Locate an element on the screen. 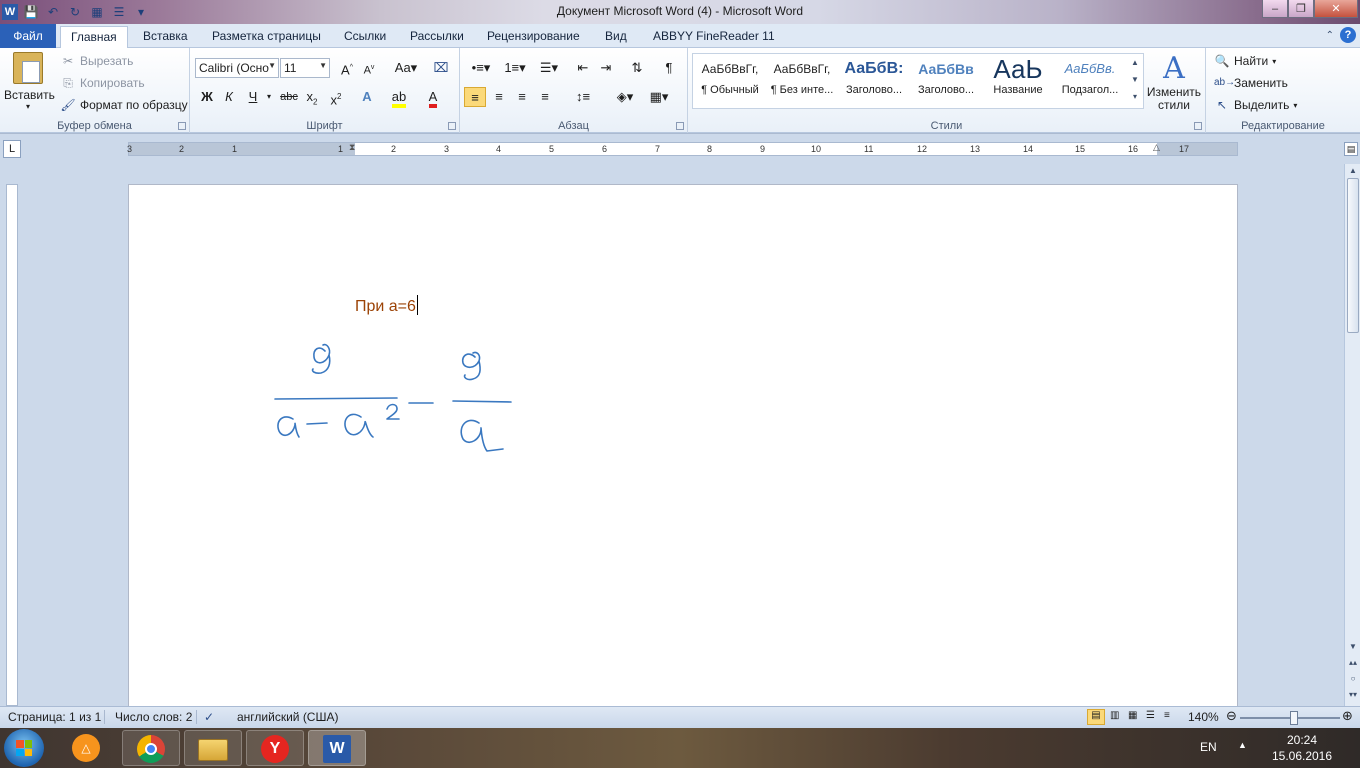  styles-launcher-icon is located at coordinates (1198, 126).